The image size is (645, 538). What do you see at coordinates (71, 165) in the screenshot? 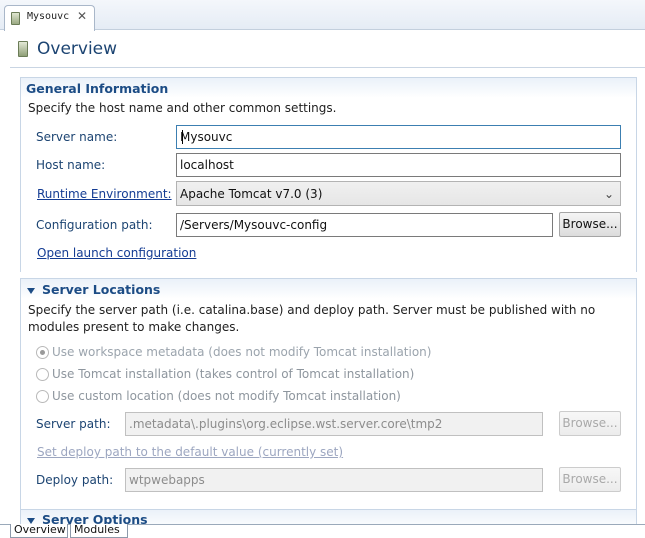
I see `host-name-label: Host name:` at bounding box center [71, 165].